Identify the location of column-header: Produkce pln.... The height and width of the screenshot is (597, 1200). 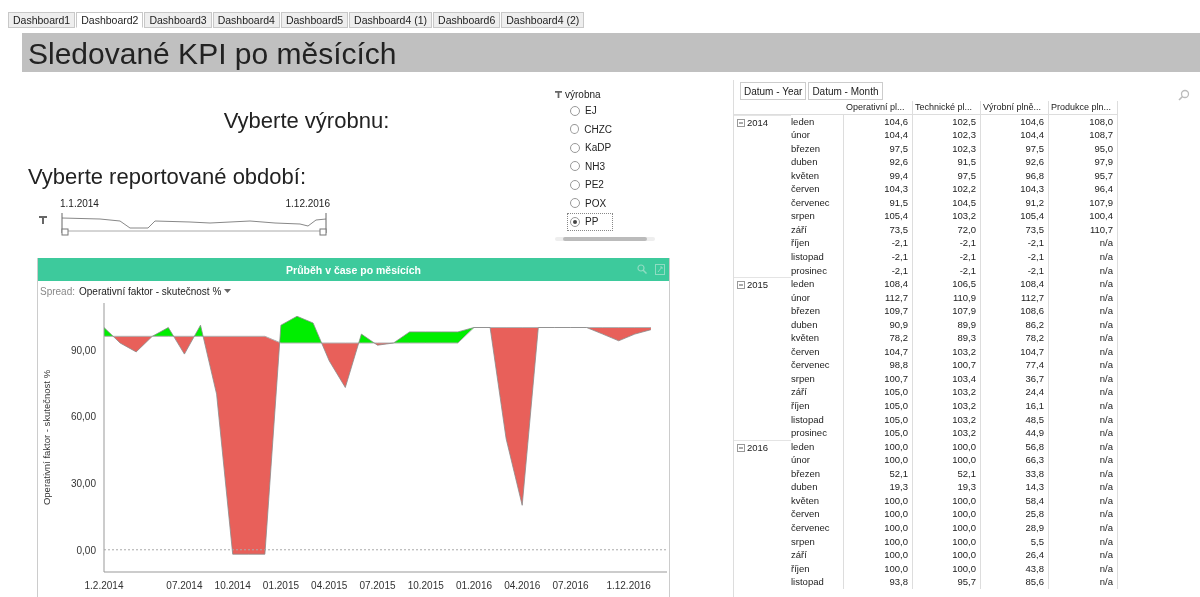
(1083, 108).